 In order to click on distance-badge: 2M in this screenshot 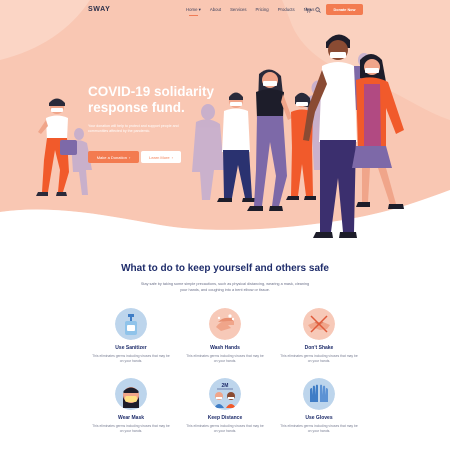, I will do `click(225, 386)`.